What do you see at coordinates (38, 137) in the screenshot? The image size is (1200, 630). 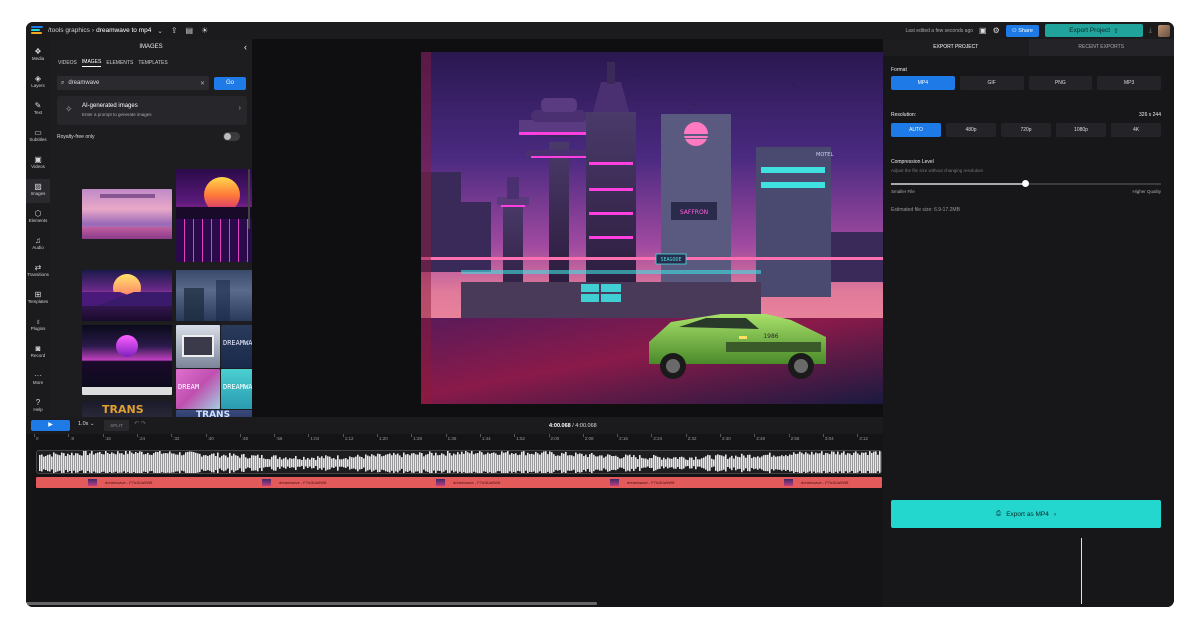 I see `rail-item-subtitles: ▭ Subtitles` at bounding box center [38, 137].